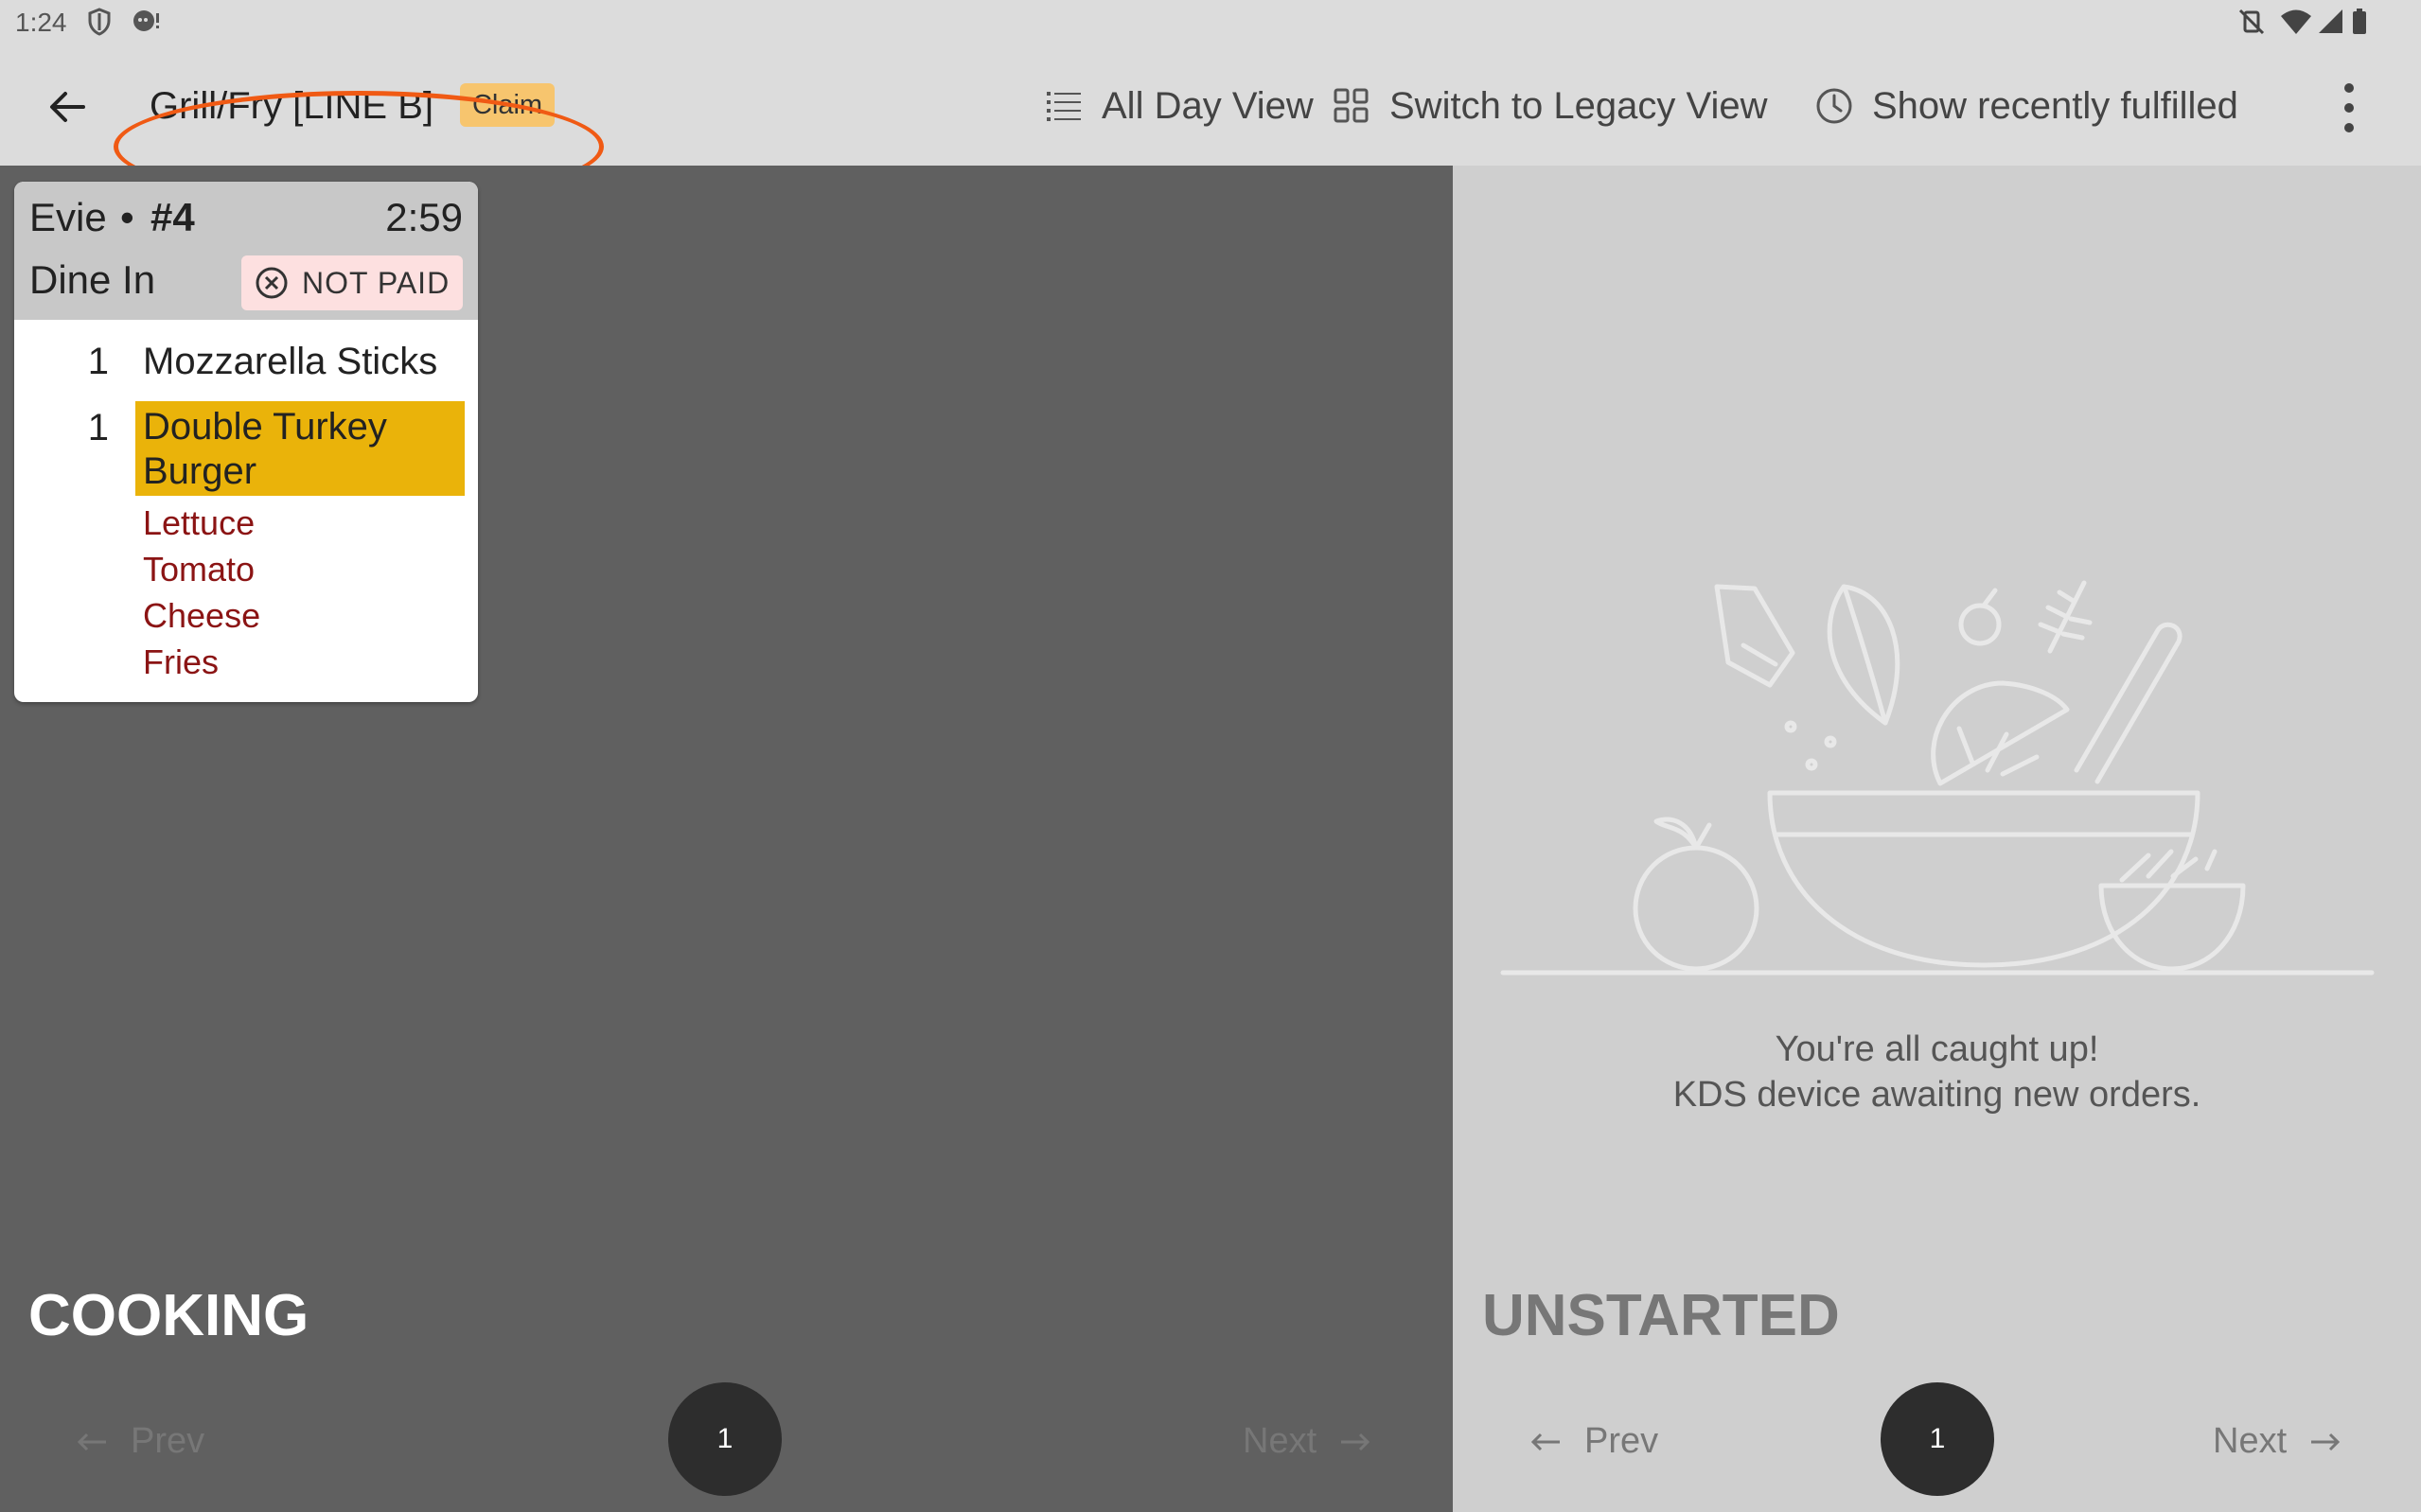 The image size is (2421, 1512). I want to click on item-modifier: Lettuce, so click(199, 522).